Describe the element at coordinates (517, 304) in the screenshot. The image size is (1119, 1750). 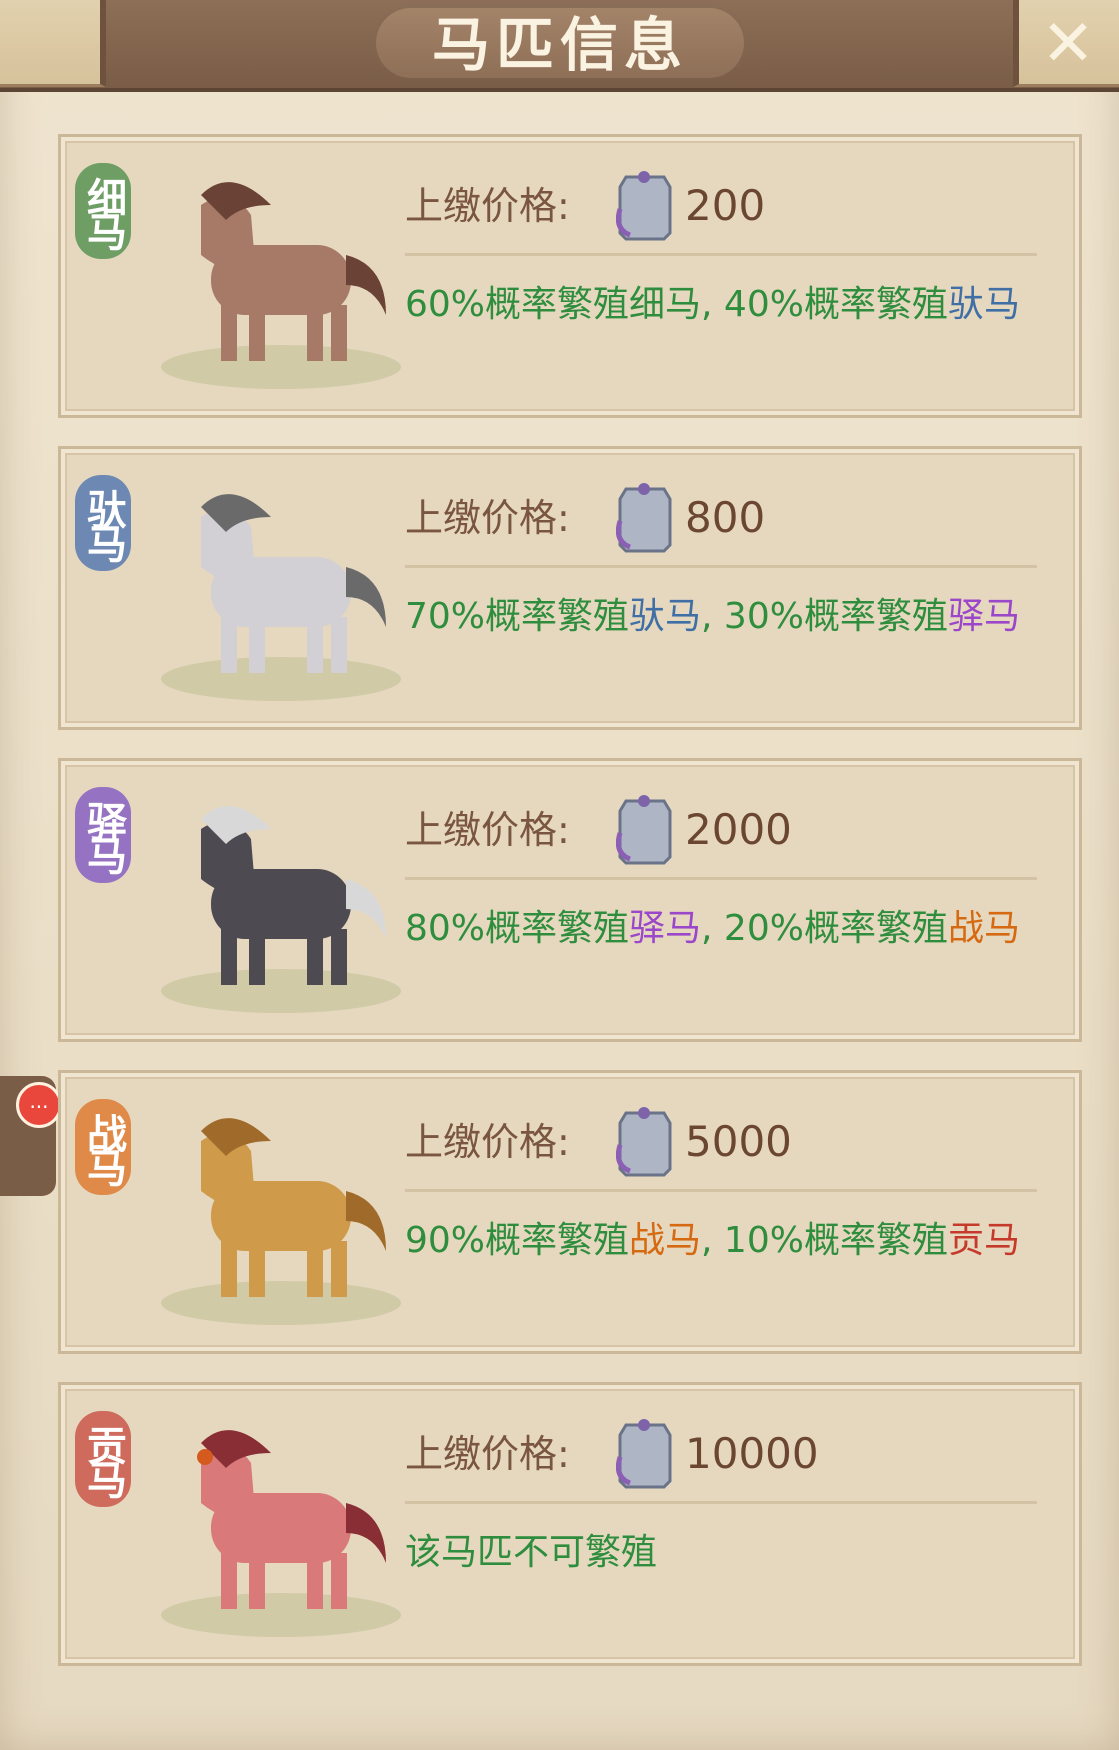
I see `breed-text: 60%概率繁殖` at that location.